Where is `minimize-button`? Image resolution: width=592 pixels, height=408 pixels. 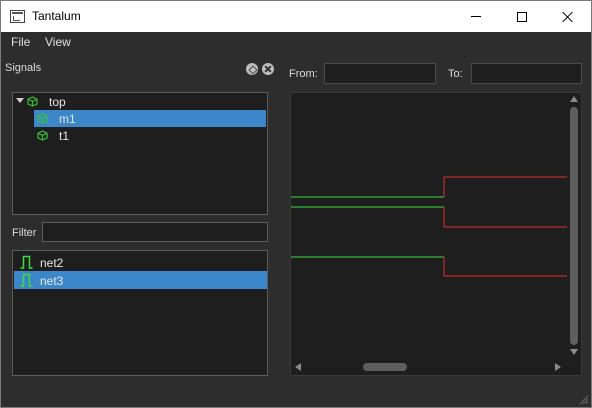 minimize-button is located at coordinates (476, 16).